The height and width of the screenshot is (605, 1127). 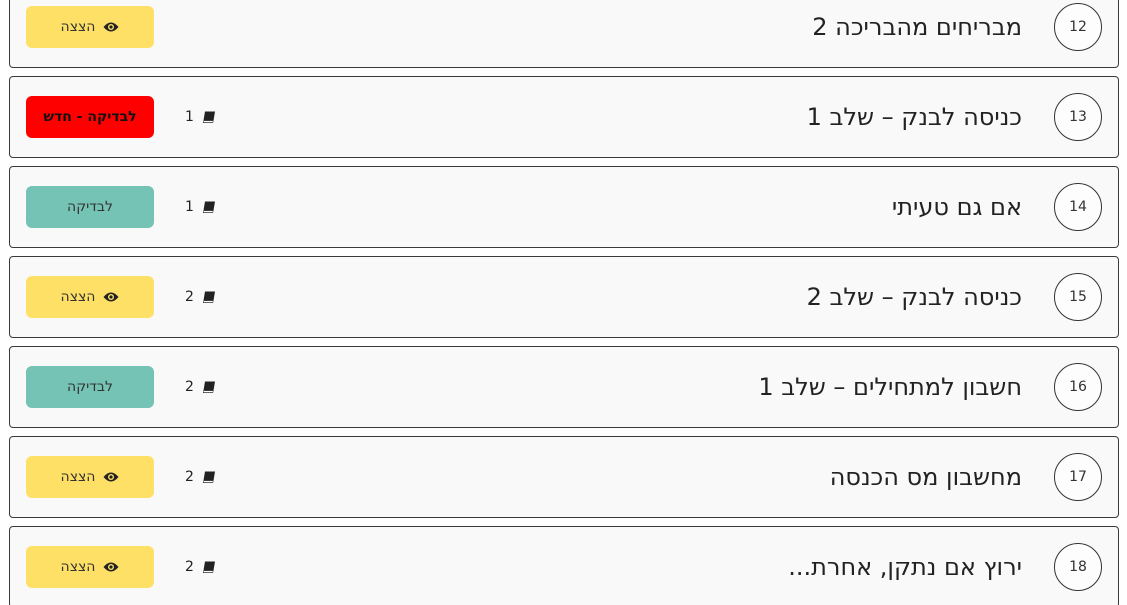 What do you see at coordinates (1078, 207) in the screenshot?
I see `exercise-number: 14` at bounding box center [1078, 207].